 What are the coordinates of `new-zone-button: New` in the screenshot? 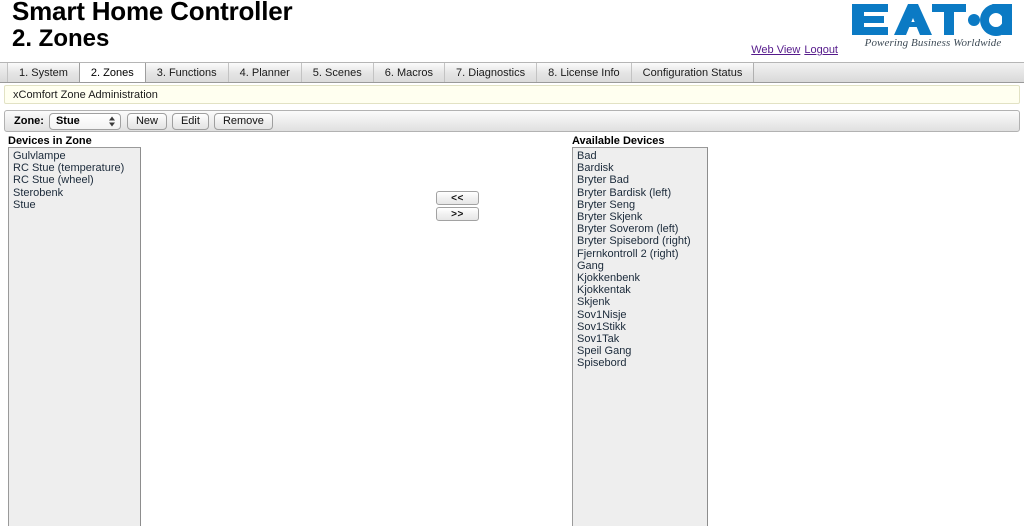 It's located at (146, 121).